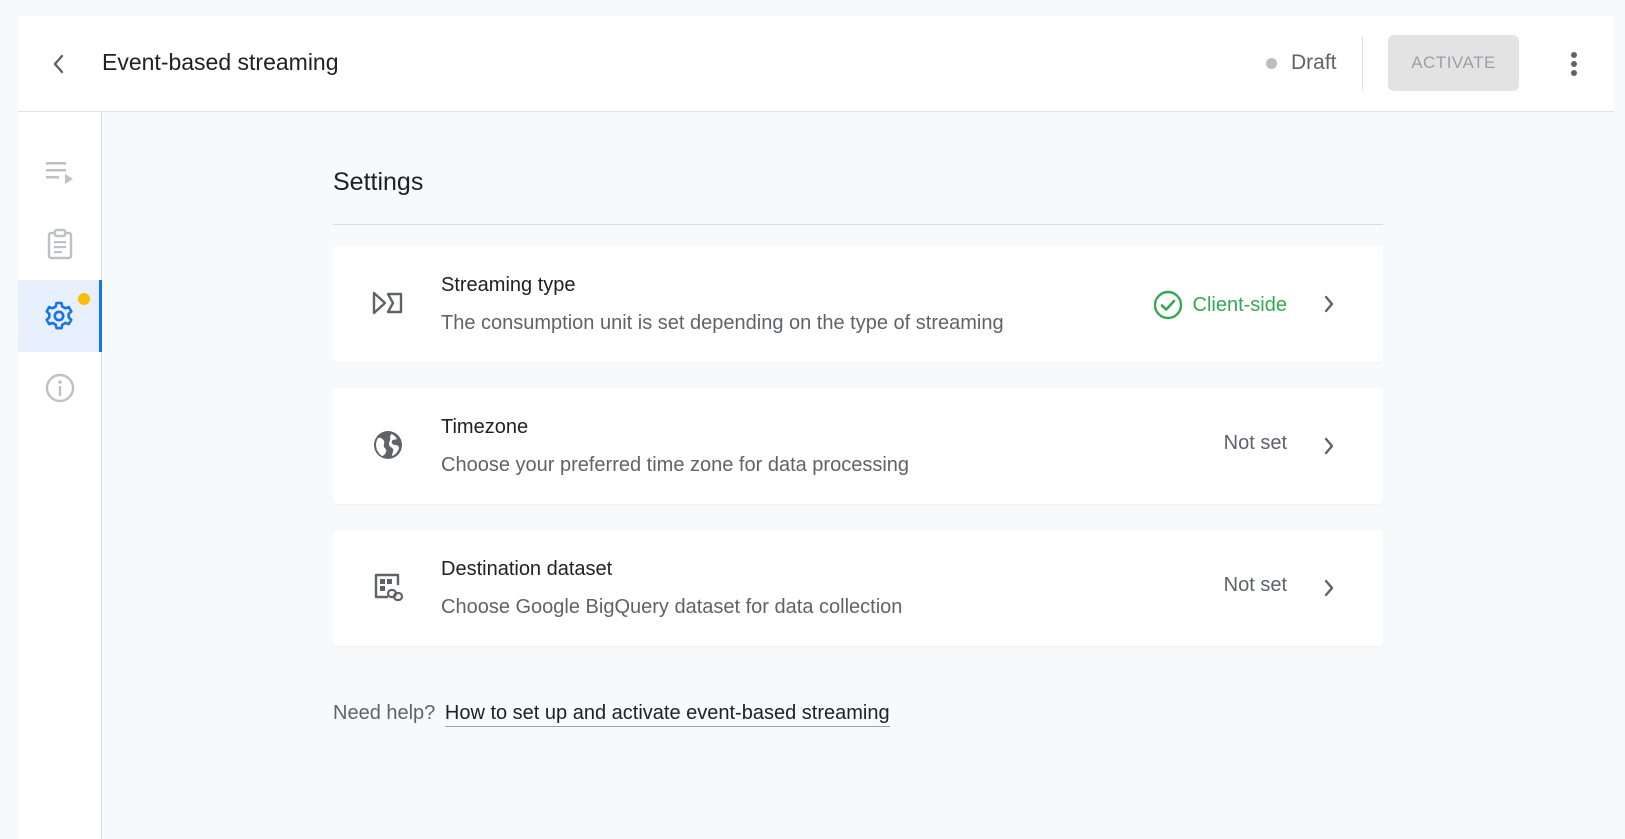  I want to click on back-button, so click(58, 64).